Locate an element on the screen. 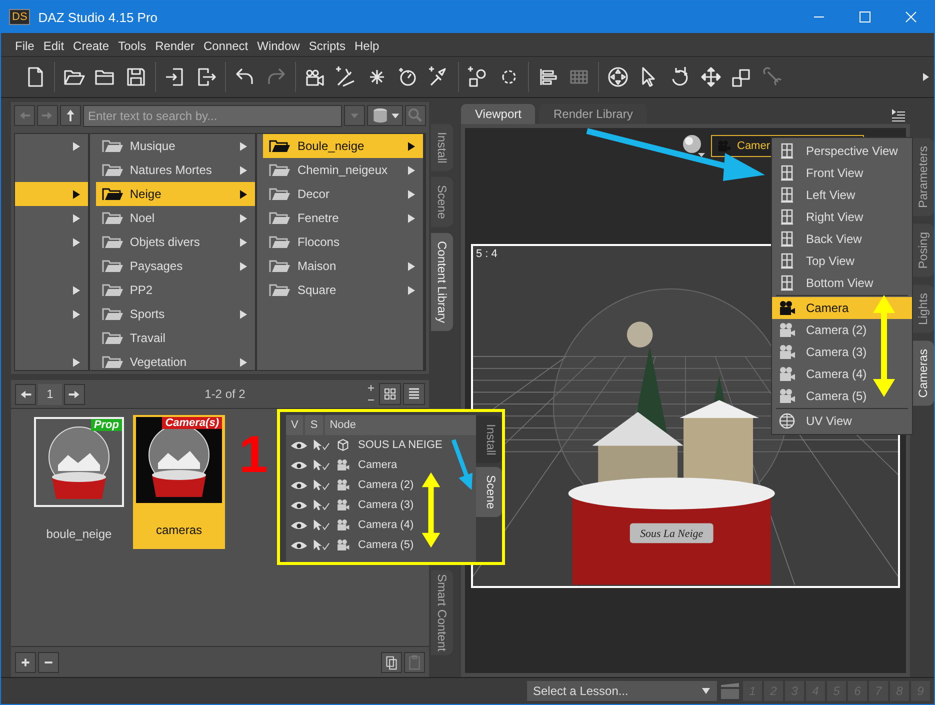 The height and width of the screenshot is (705, 935). asset-type-badge: Camera(s) is located at coordinates (192, 423).